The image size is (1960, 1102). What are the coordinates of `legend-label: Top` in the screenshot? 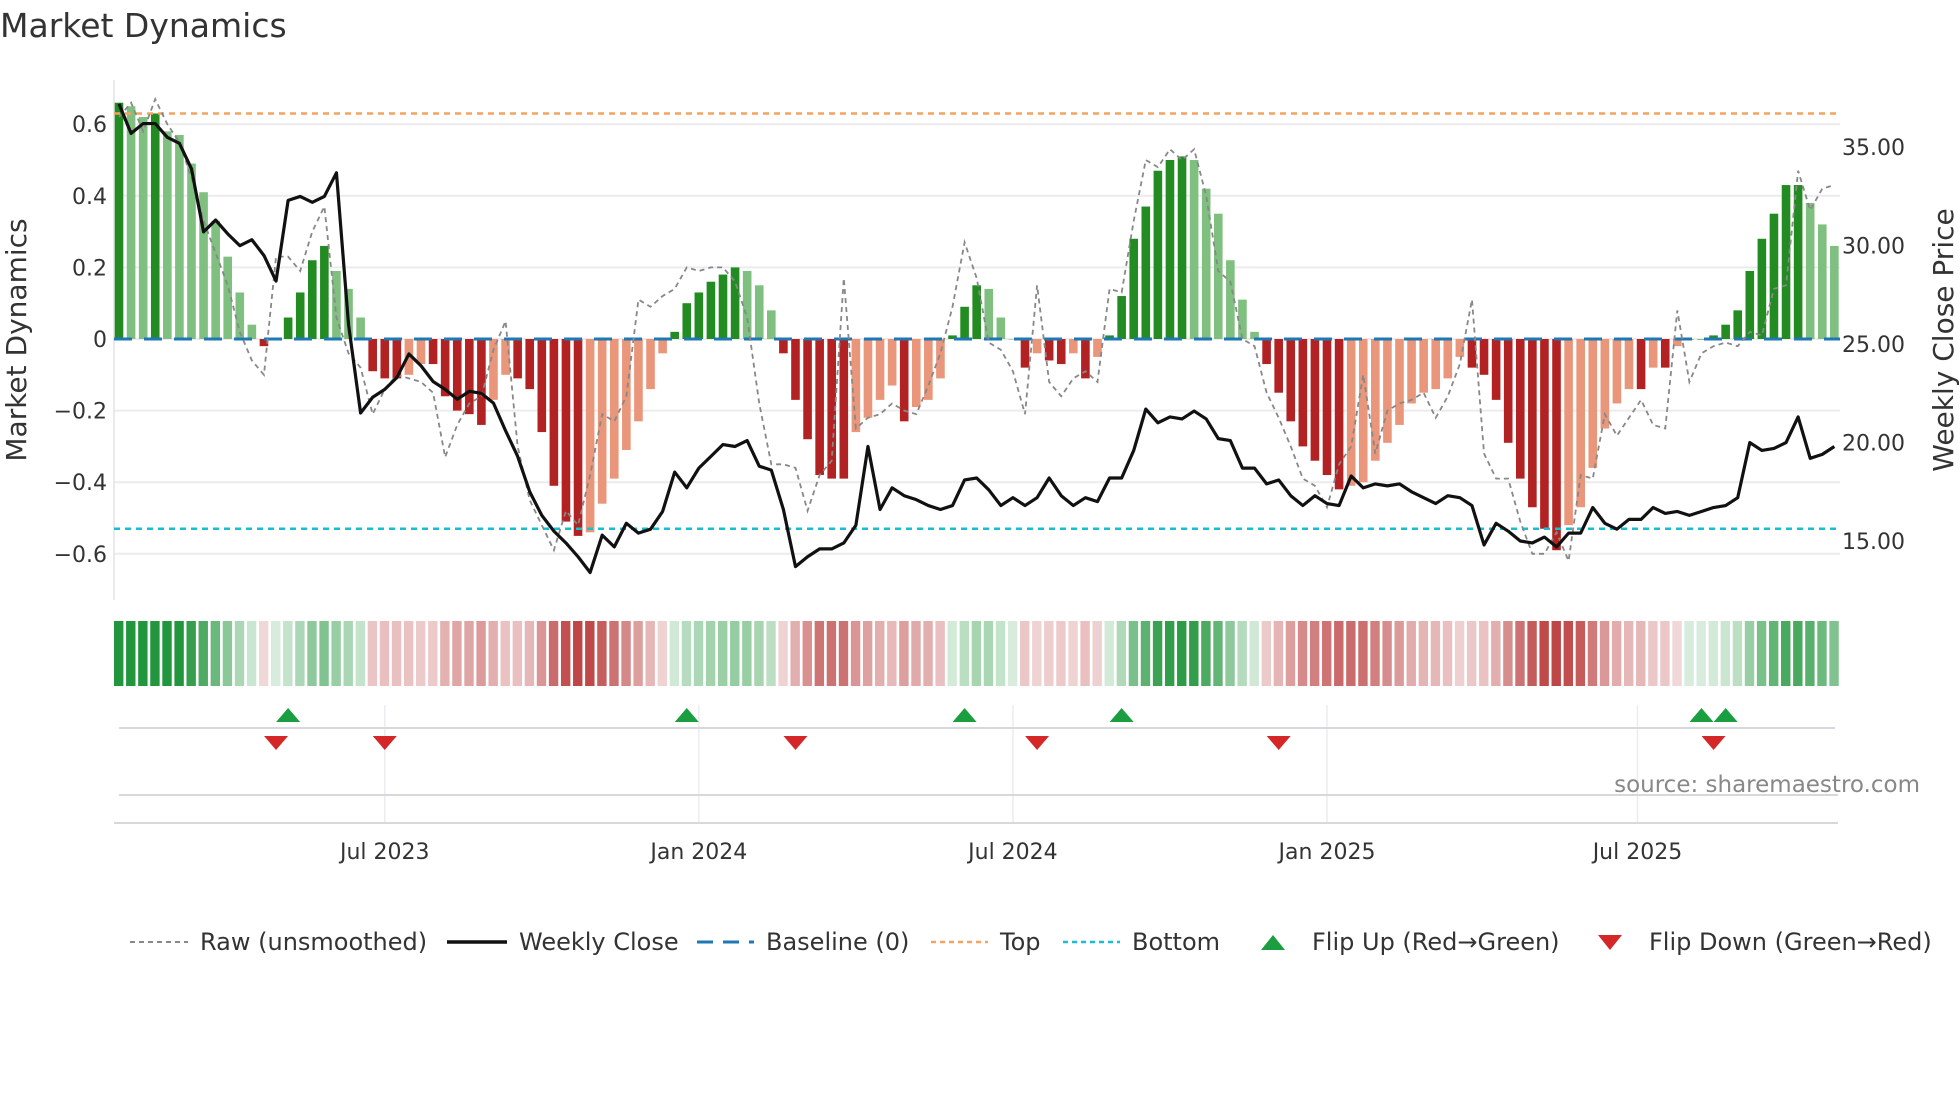 It's located at (1020, 942).